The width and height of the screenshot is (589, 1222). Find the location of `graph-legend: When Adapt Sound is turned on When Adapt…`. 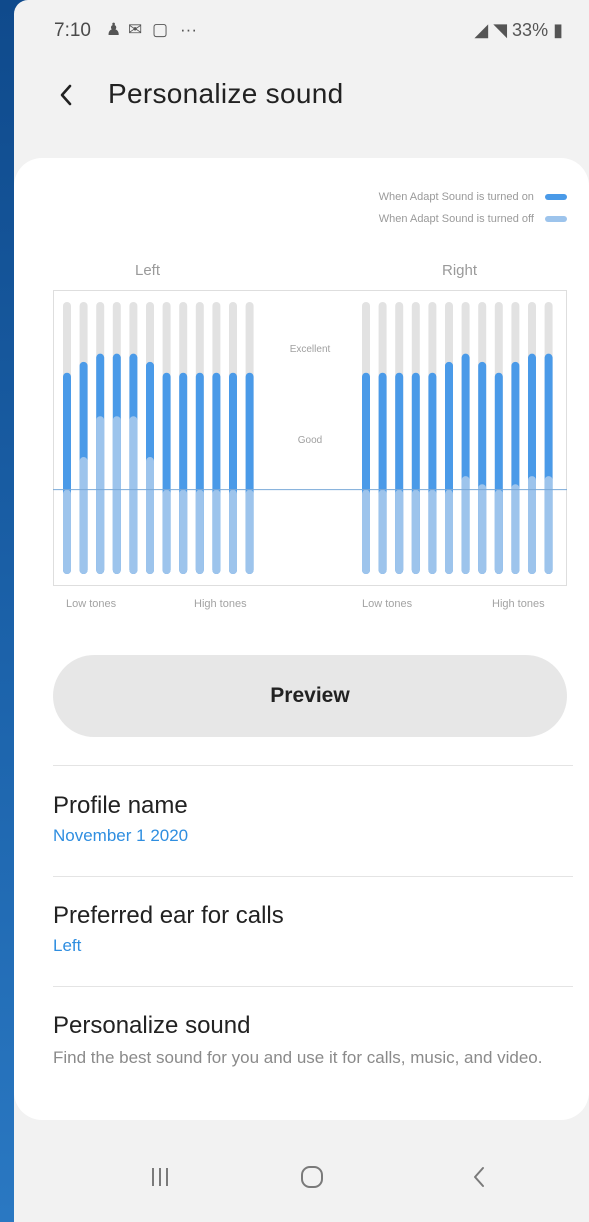

graph-legend: When Adapt Sound is turned on When Adapt… is located at coordinates (473, 208).